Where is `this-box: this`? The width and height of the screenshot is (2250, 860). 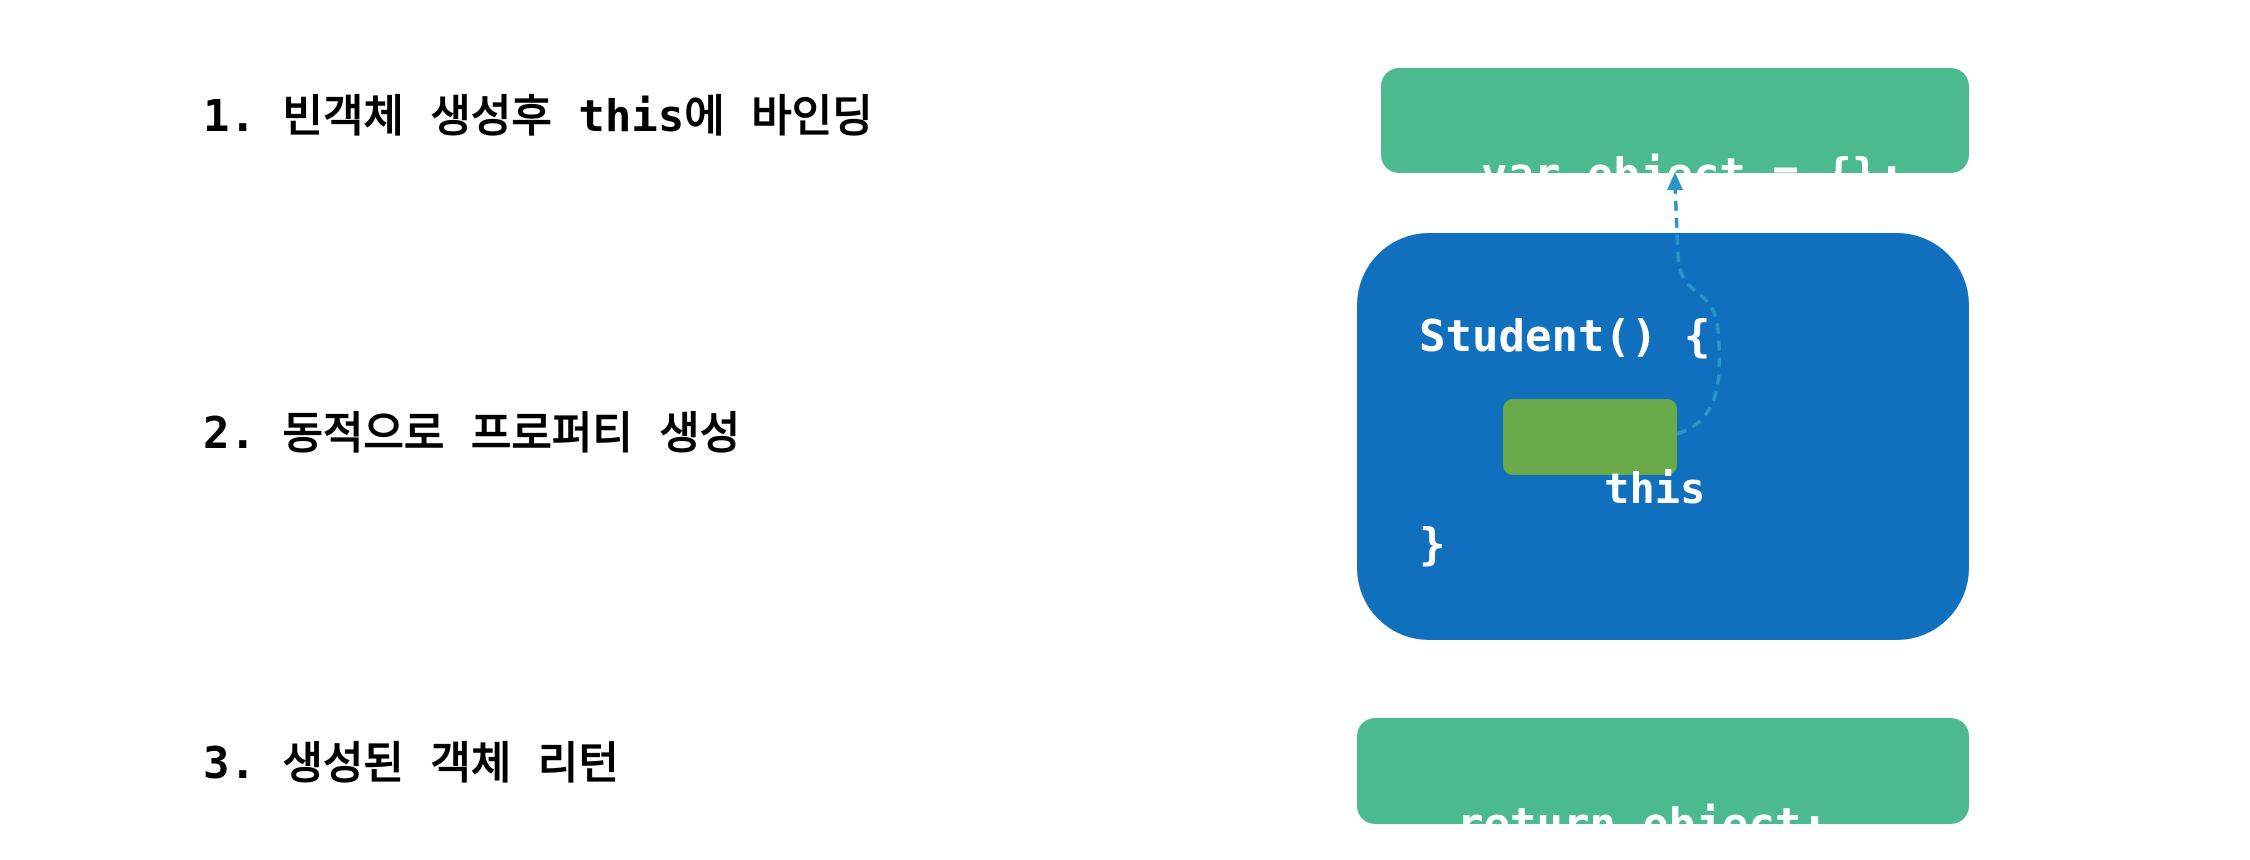 this-box: this is located at coordinates (1604, 456).